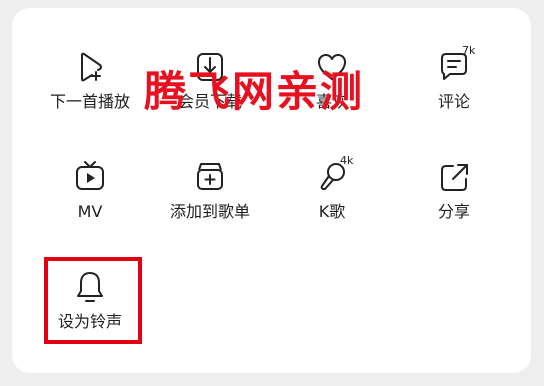 This screenshot has width=544, height=386. Describe the element at coordinates (454, 177) in the screenshot. I see `share-icon` at that location.